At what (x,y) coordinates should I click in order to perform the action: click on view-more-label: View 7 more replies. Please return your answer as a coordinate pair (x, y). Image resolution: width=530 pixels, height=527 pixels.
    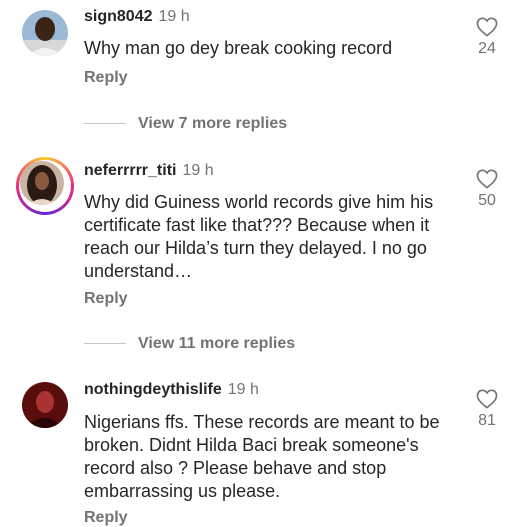
    Looking at the image, I should click on (212, 123).